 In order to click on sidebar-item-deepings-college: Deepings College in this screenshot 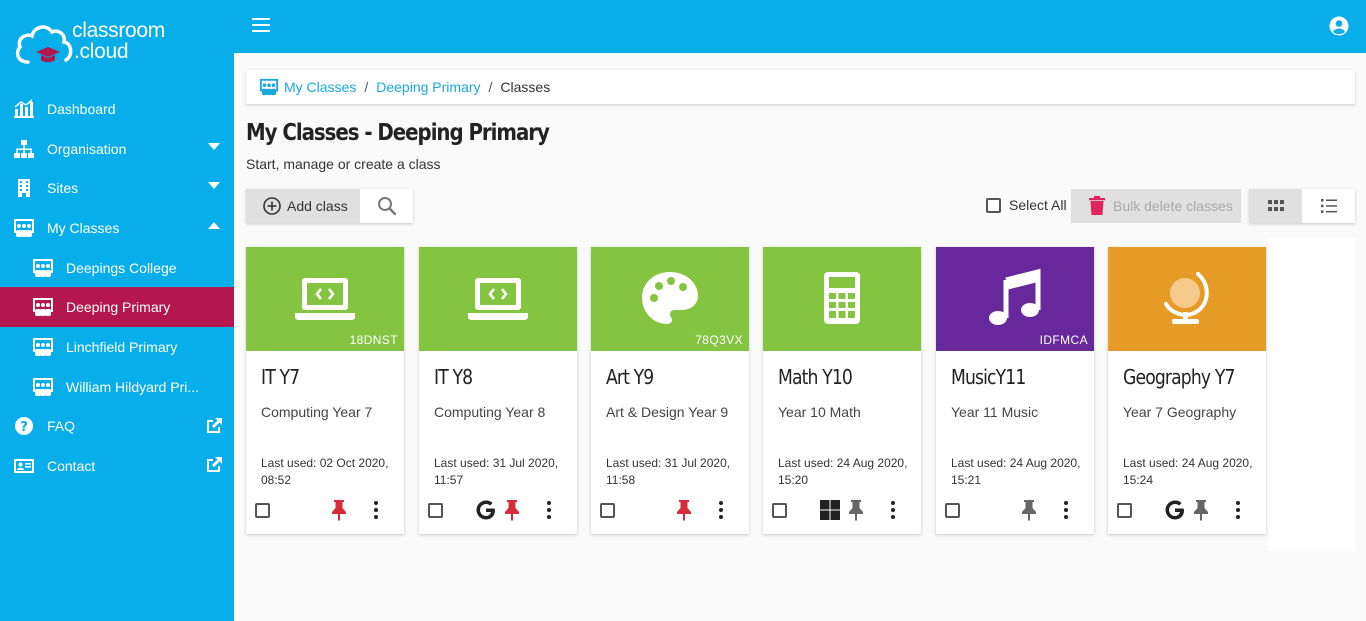, I will do `click(117, 268)`.